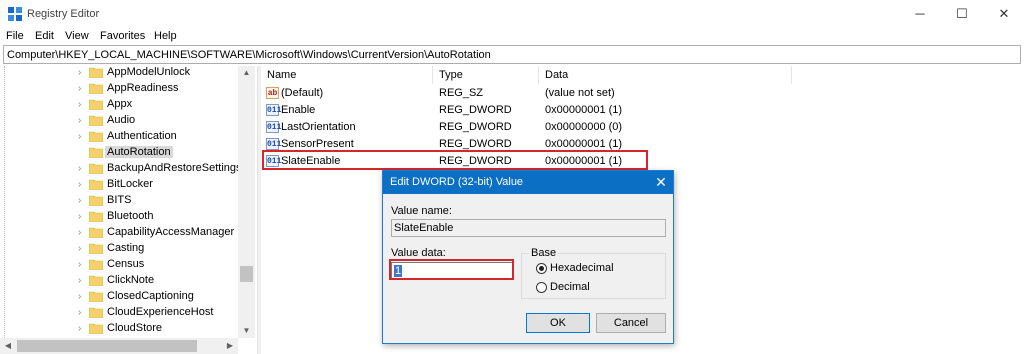 Image resolution: width=1024 pixels, height=354 pixels. What do you see at coordinates (558, 323) in the screenshot?
I see `ok-button: OK` at bounding box center [558, 323].